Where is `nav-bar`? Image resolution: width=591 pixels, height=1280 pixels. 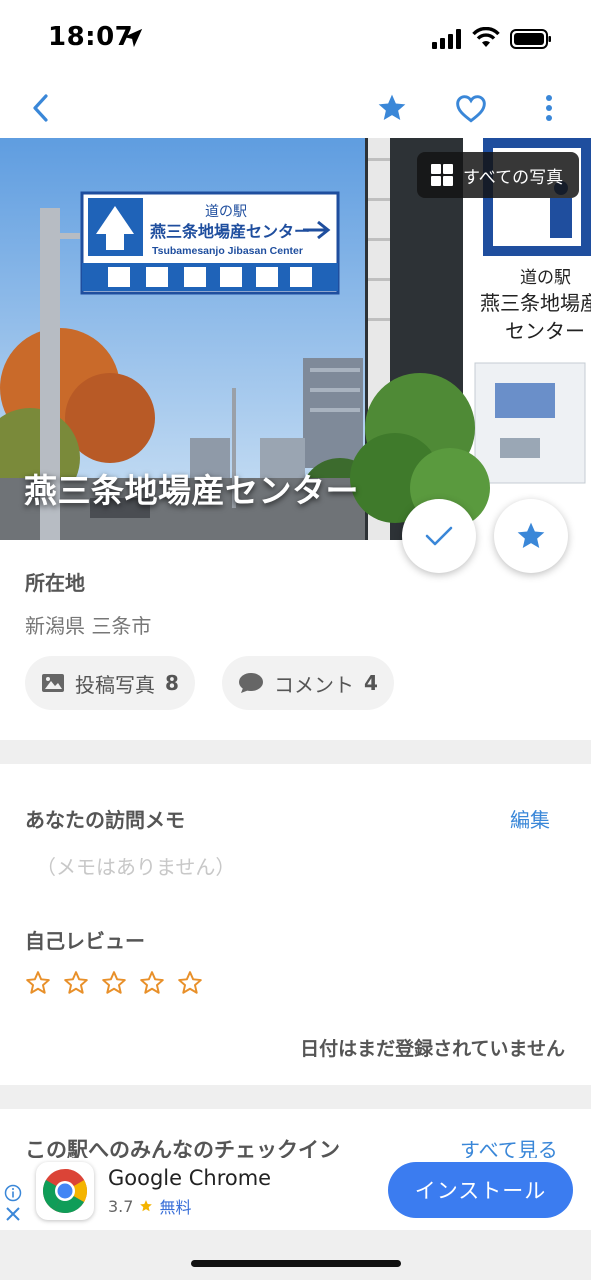 nav-bar is located at coordinates (295, 109).